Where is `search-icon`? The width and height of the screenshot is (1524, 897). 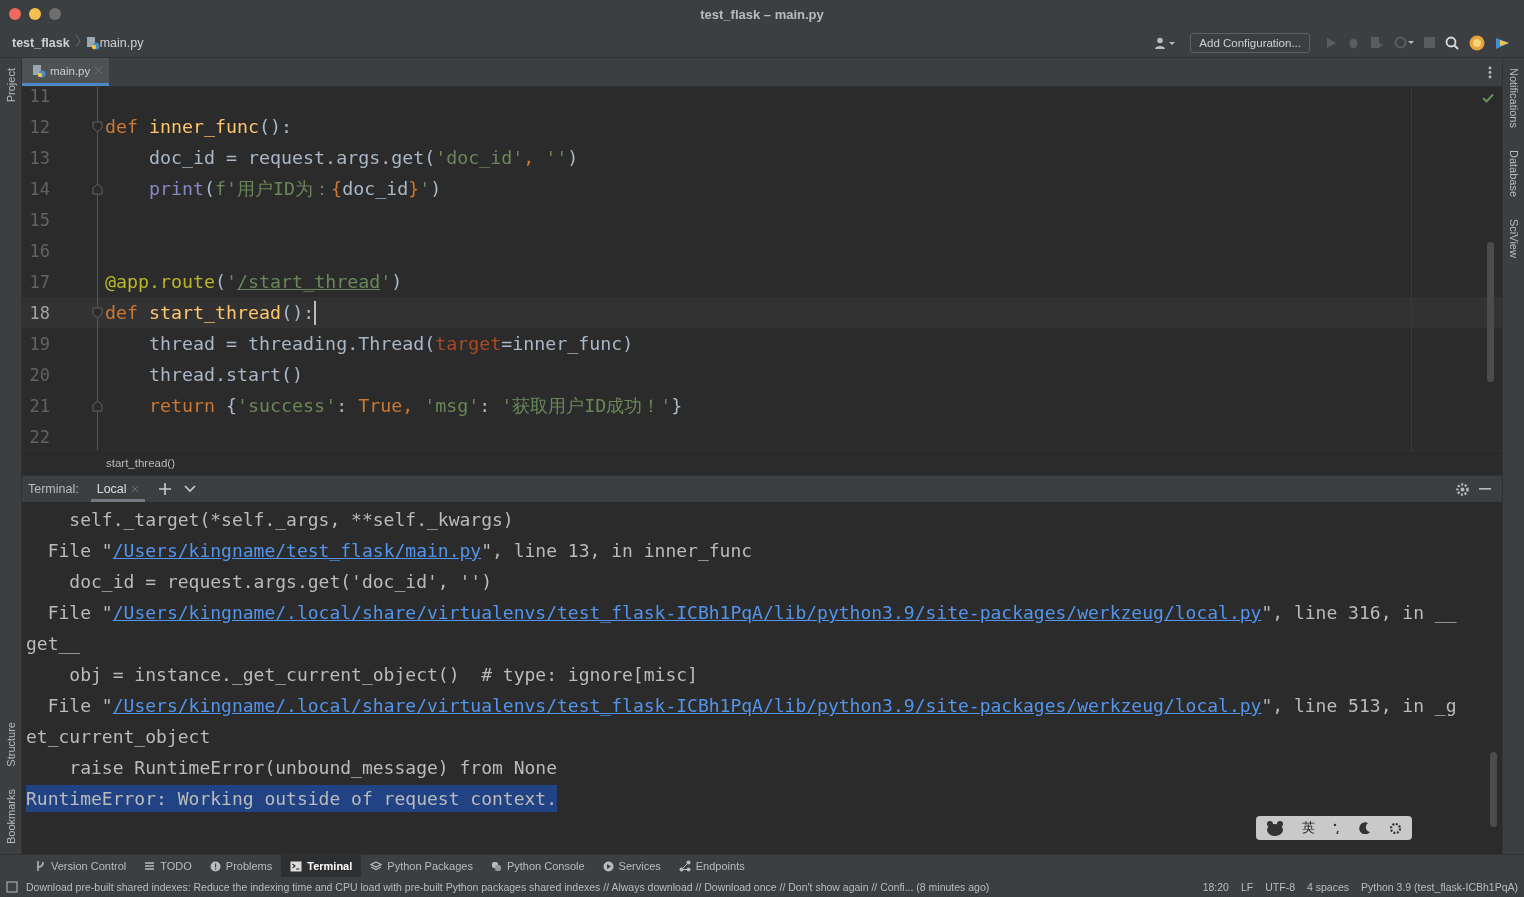
search-icon is located at coordinates (1452, 42).